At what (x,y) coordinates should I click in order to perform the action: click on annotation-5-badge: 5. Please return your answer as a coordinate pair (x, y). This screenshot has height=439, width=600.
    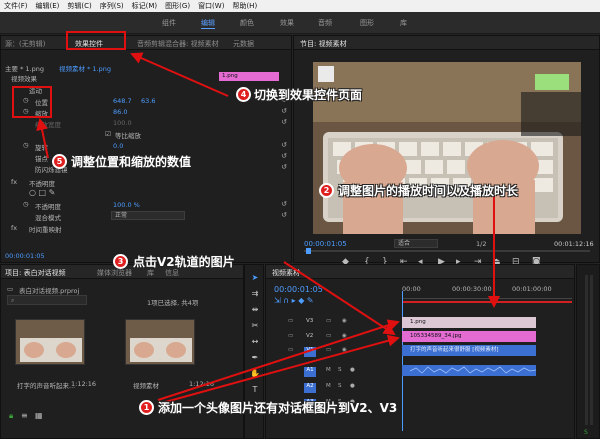
    Looking at the image, I should click on (59, 161).